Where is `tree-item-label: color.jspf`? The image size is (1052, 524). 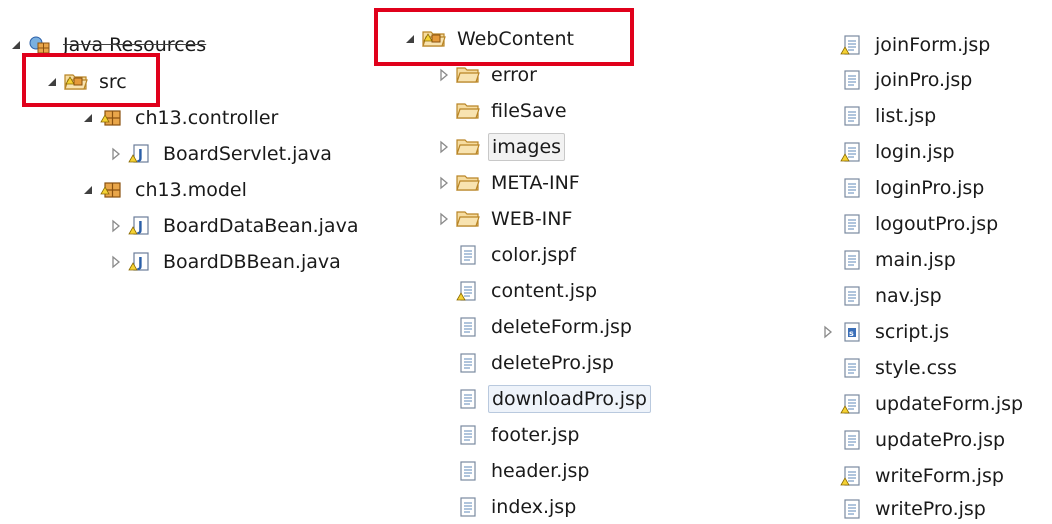
tree-item-label: color.jspf is located at coordinates (534, 255).